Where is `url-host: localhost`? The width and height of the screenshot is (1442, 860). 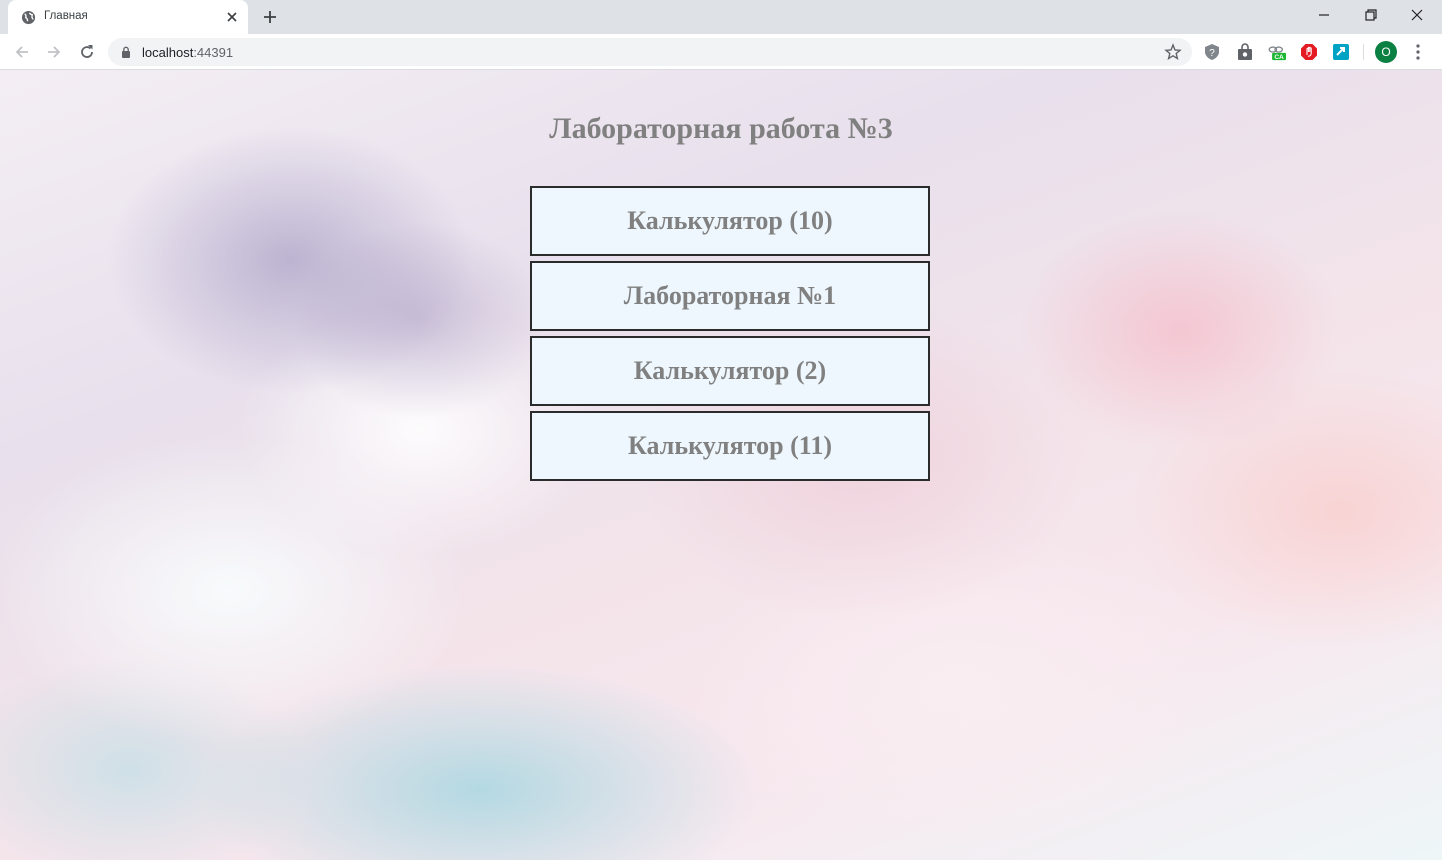
url-host: localhost is located at coordinates (168, 52).